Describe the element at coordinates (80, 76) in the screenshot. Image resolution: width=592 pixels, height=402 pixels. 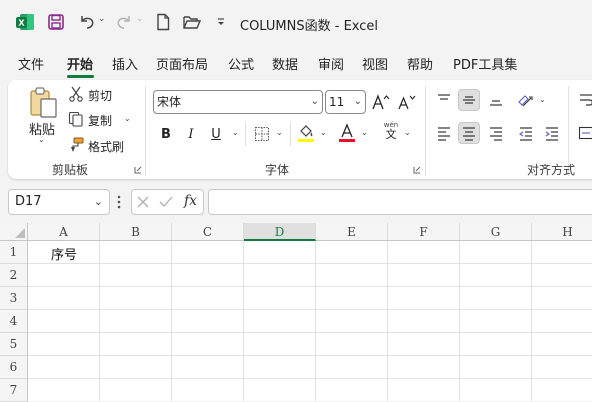
I see `active-tab-indicator` at that location.